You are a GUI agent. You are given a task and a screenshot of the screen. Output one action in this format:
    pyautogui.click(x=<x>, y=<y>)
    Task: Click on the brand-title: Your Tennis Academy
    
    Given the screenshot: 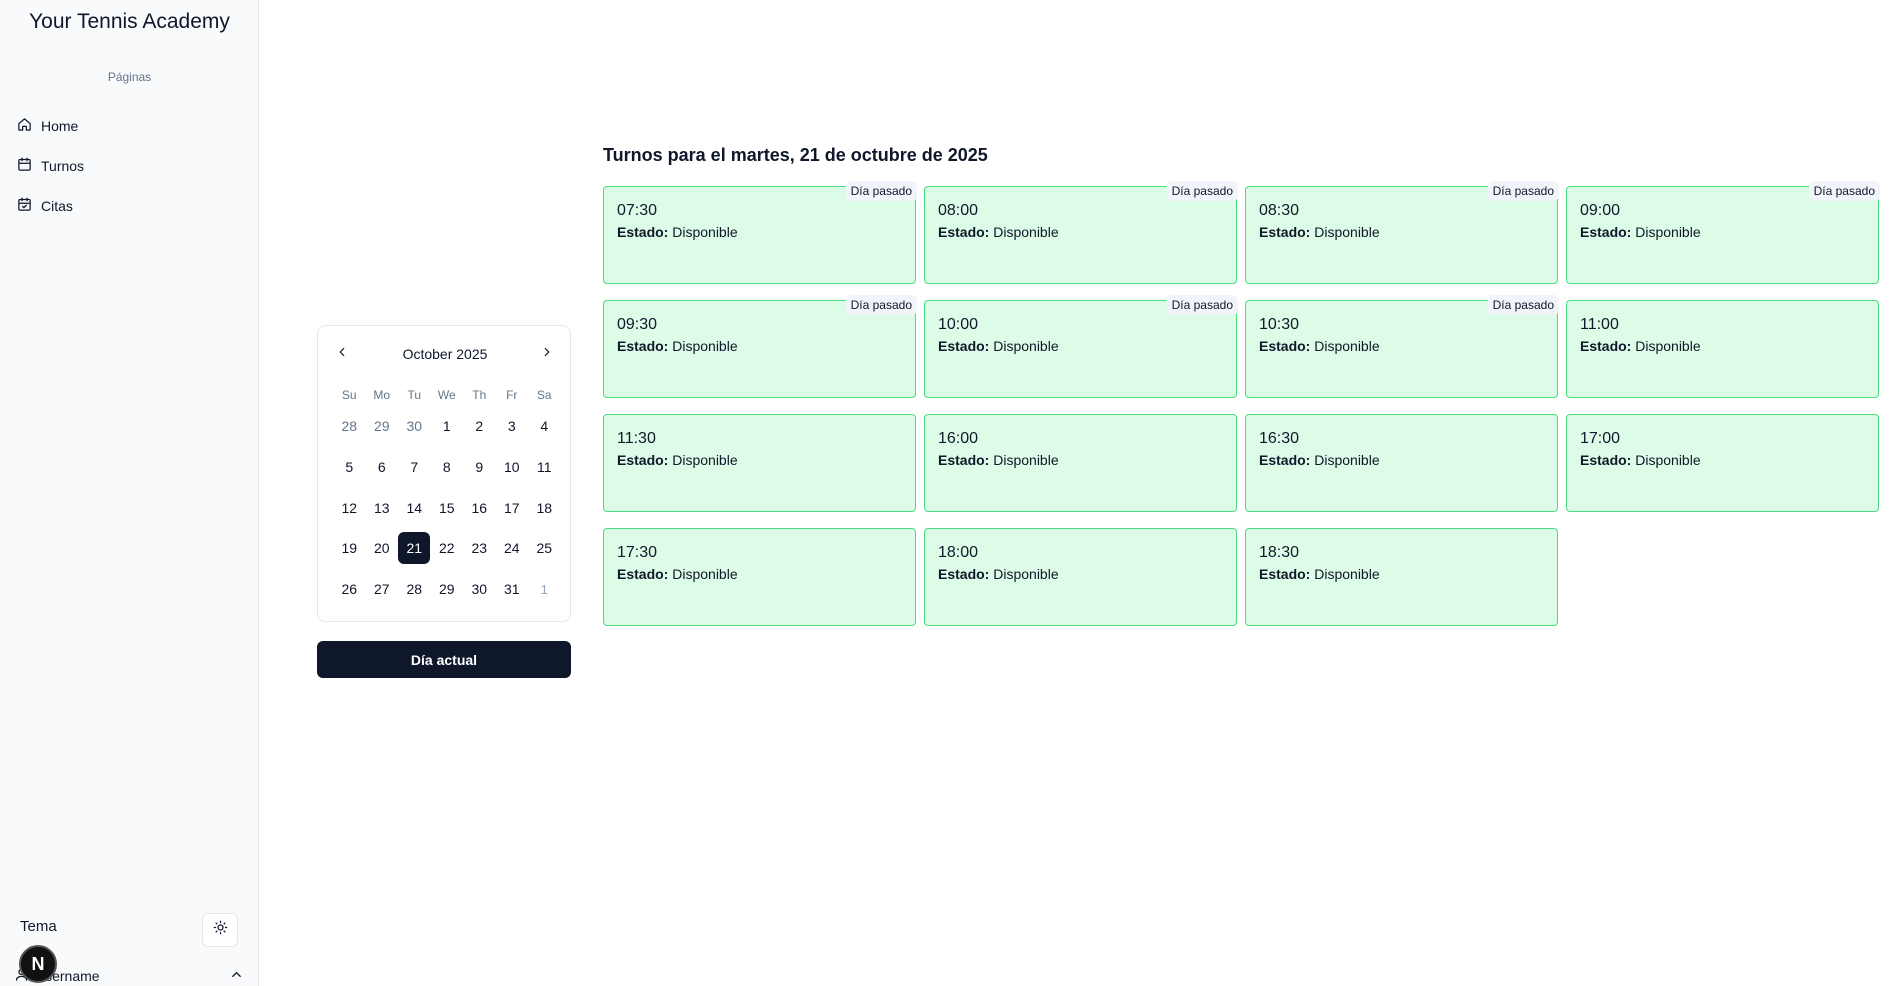 What is the action you would take?
    pyautogui.click(x=129, y=22)
    